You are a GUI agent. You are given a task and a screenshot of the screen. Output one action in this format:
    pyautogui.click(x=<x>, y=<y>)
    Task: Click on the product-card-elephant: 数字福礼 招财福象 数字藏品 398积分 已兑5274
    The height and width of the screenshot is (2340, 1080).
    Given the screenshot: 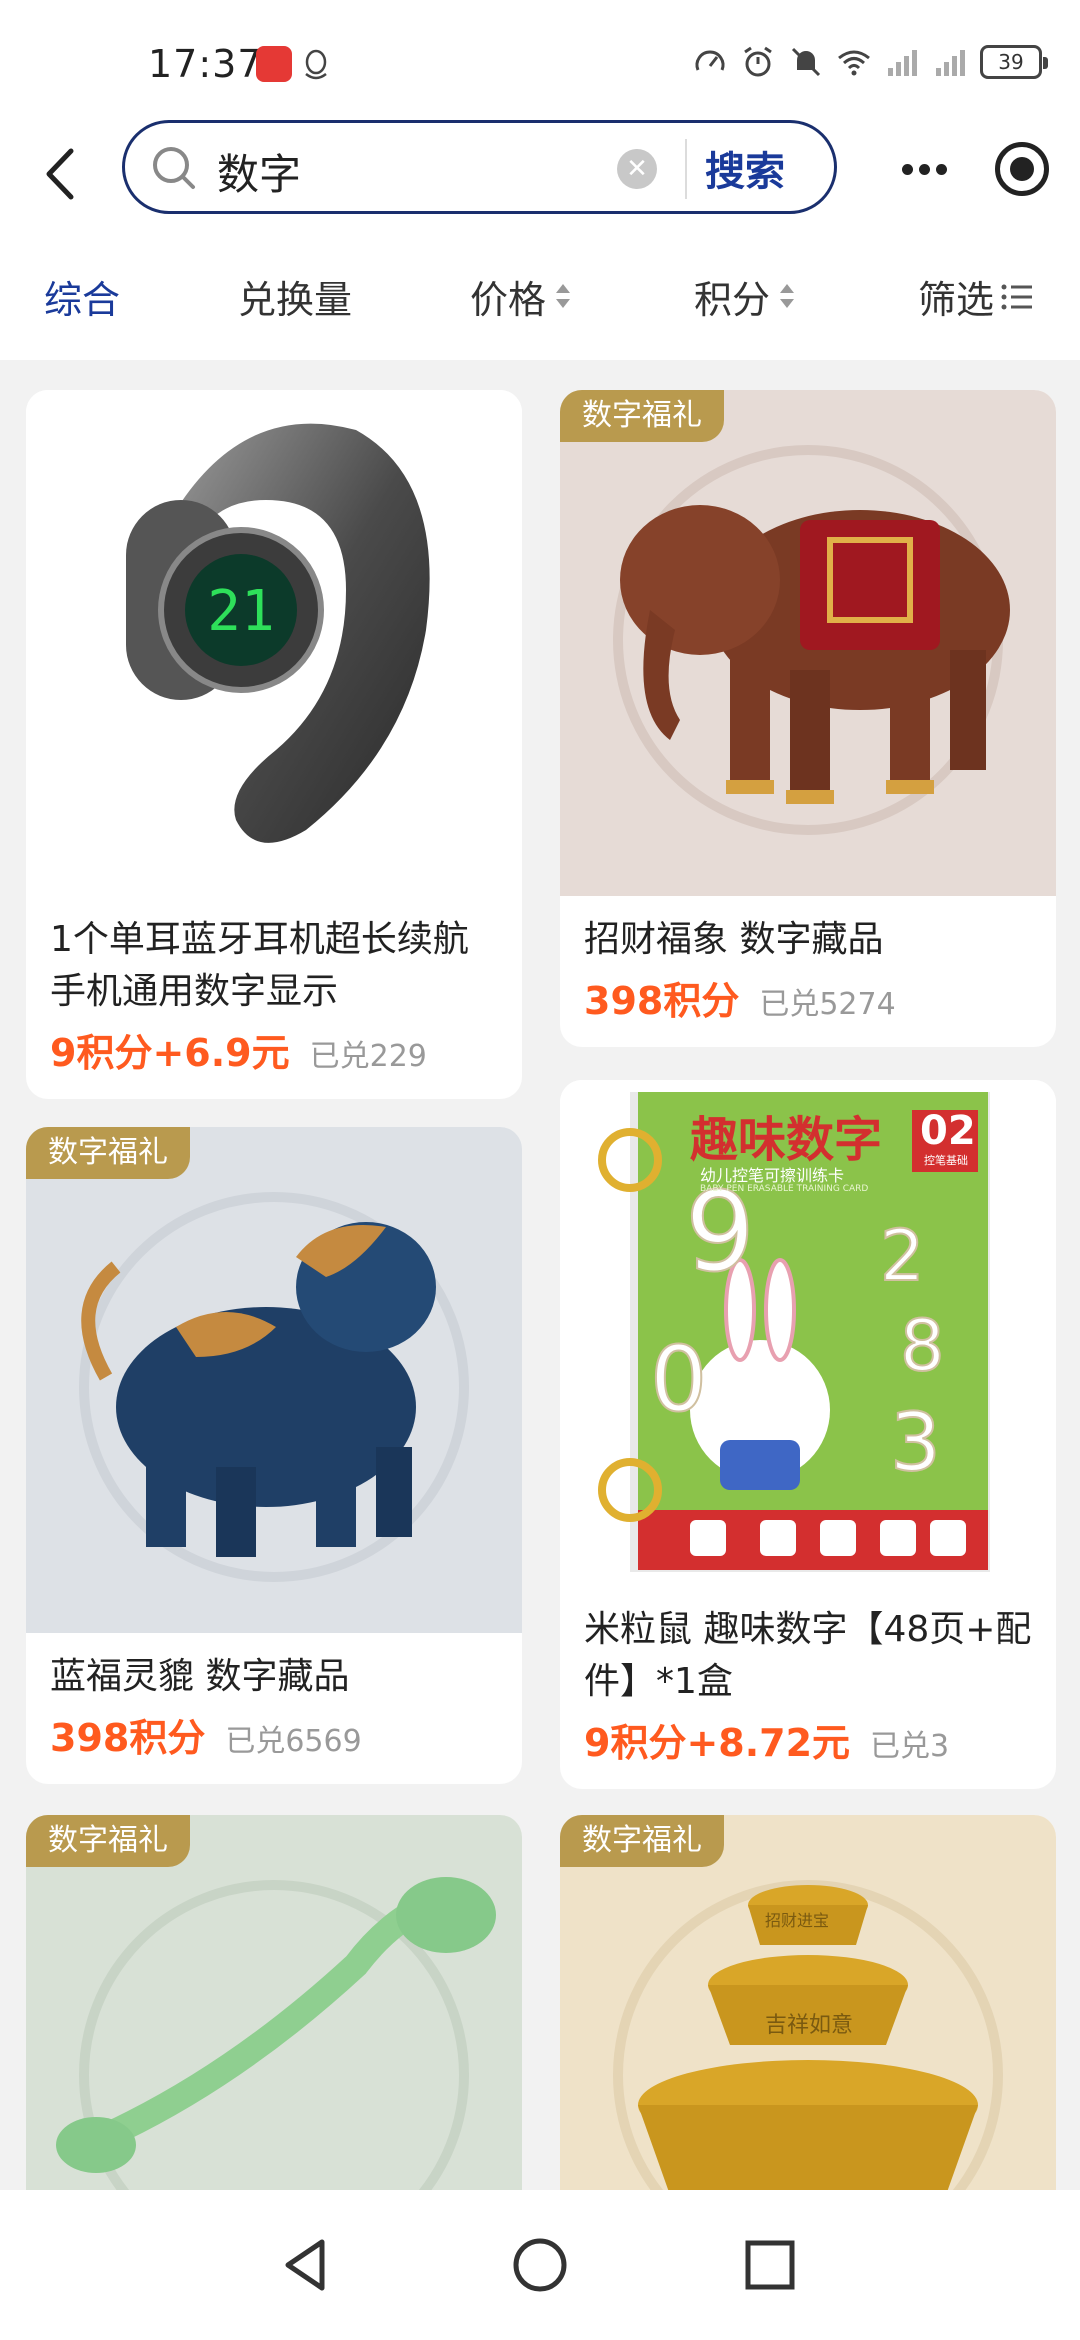 What is the action you would take?
    pyautogui.click(x=808, y=718)
    